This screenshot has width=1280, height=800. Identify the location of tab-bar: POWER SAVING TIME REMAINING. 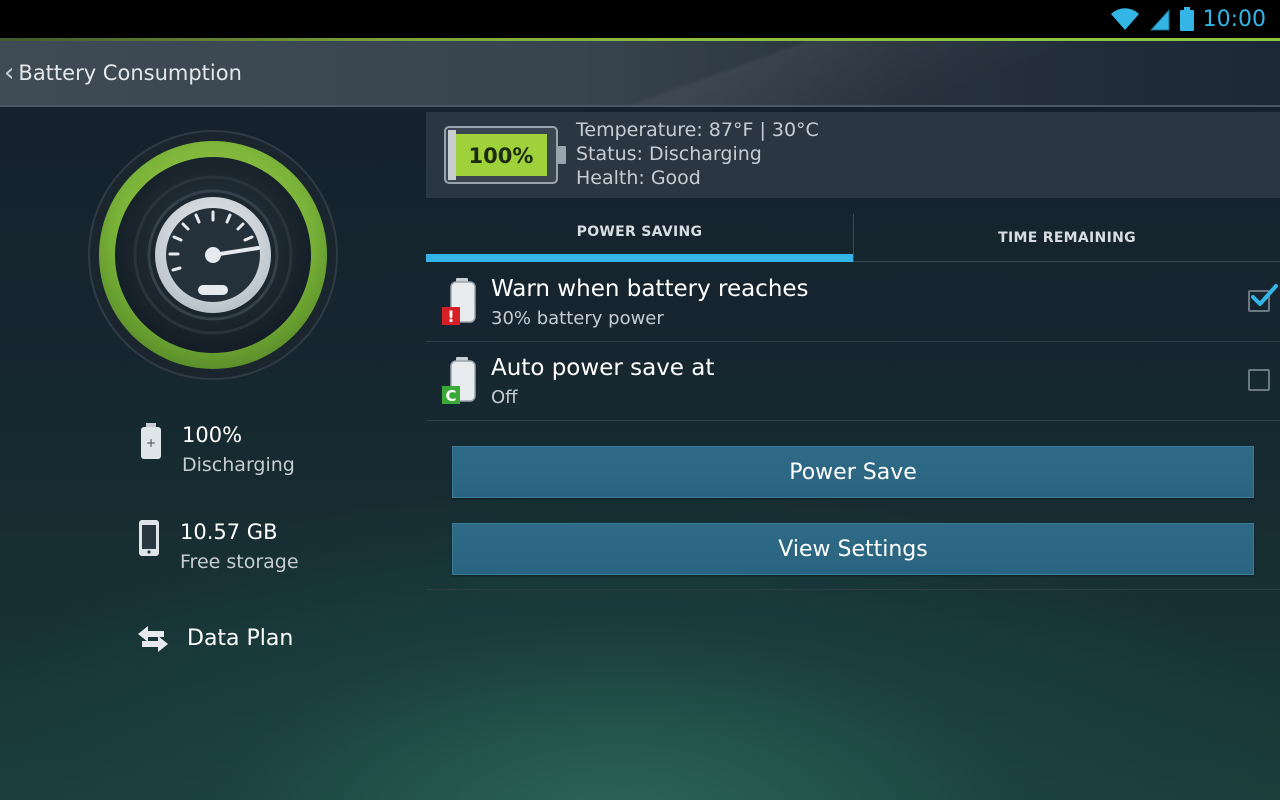
(853, 232).